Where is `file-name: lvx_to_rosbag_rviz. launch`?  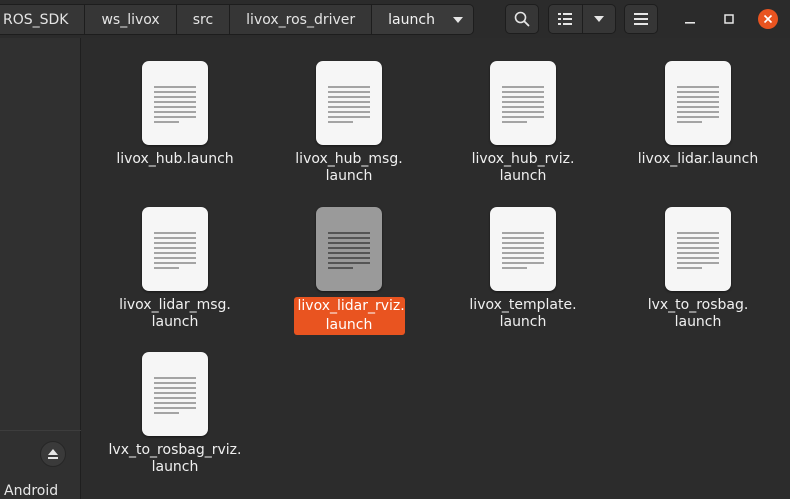 file-name: lvx_to_rosbag_rviz. launch is located at coordinates (175, 458).